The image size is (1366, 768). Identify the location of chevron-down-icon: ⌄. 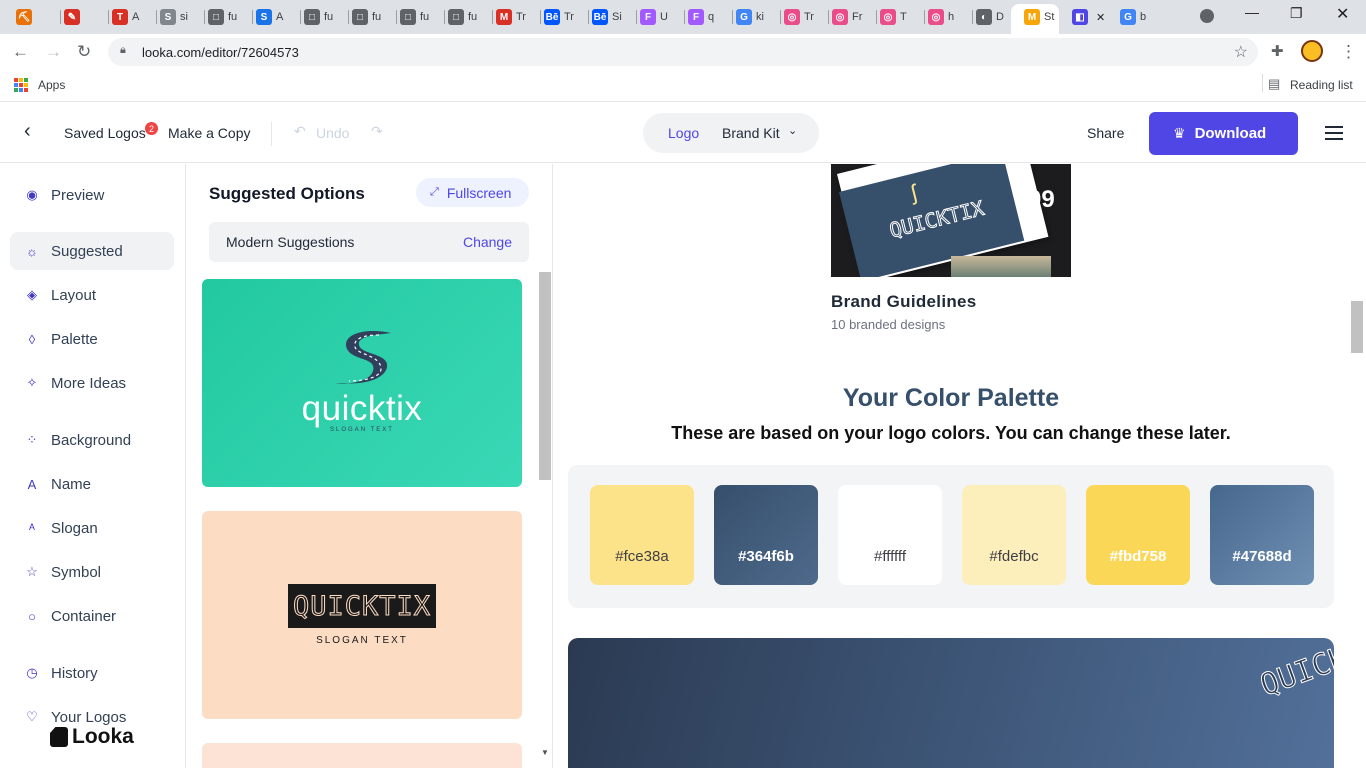
(792, 130).